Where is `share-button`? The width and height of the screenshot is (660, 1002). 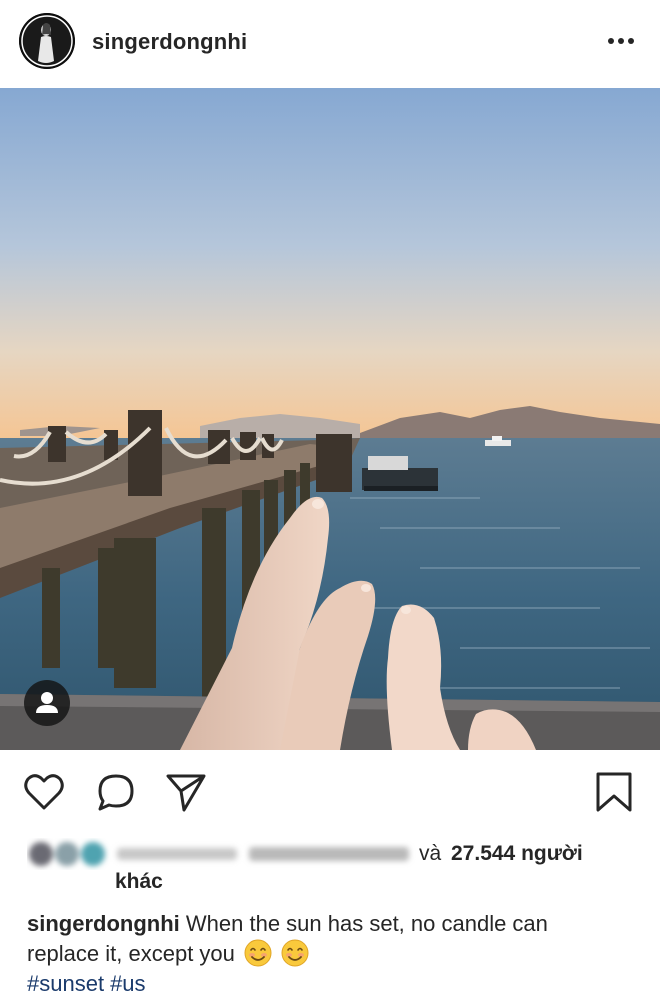
share-button is located at coordinates (186, 792).